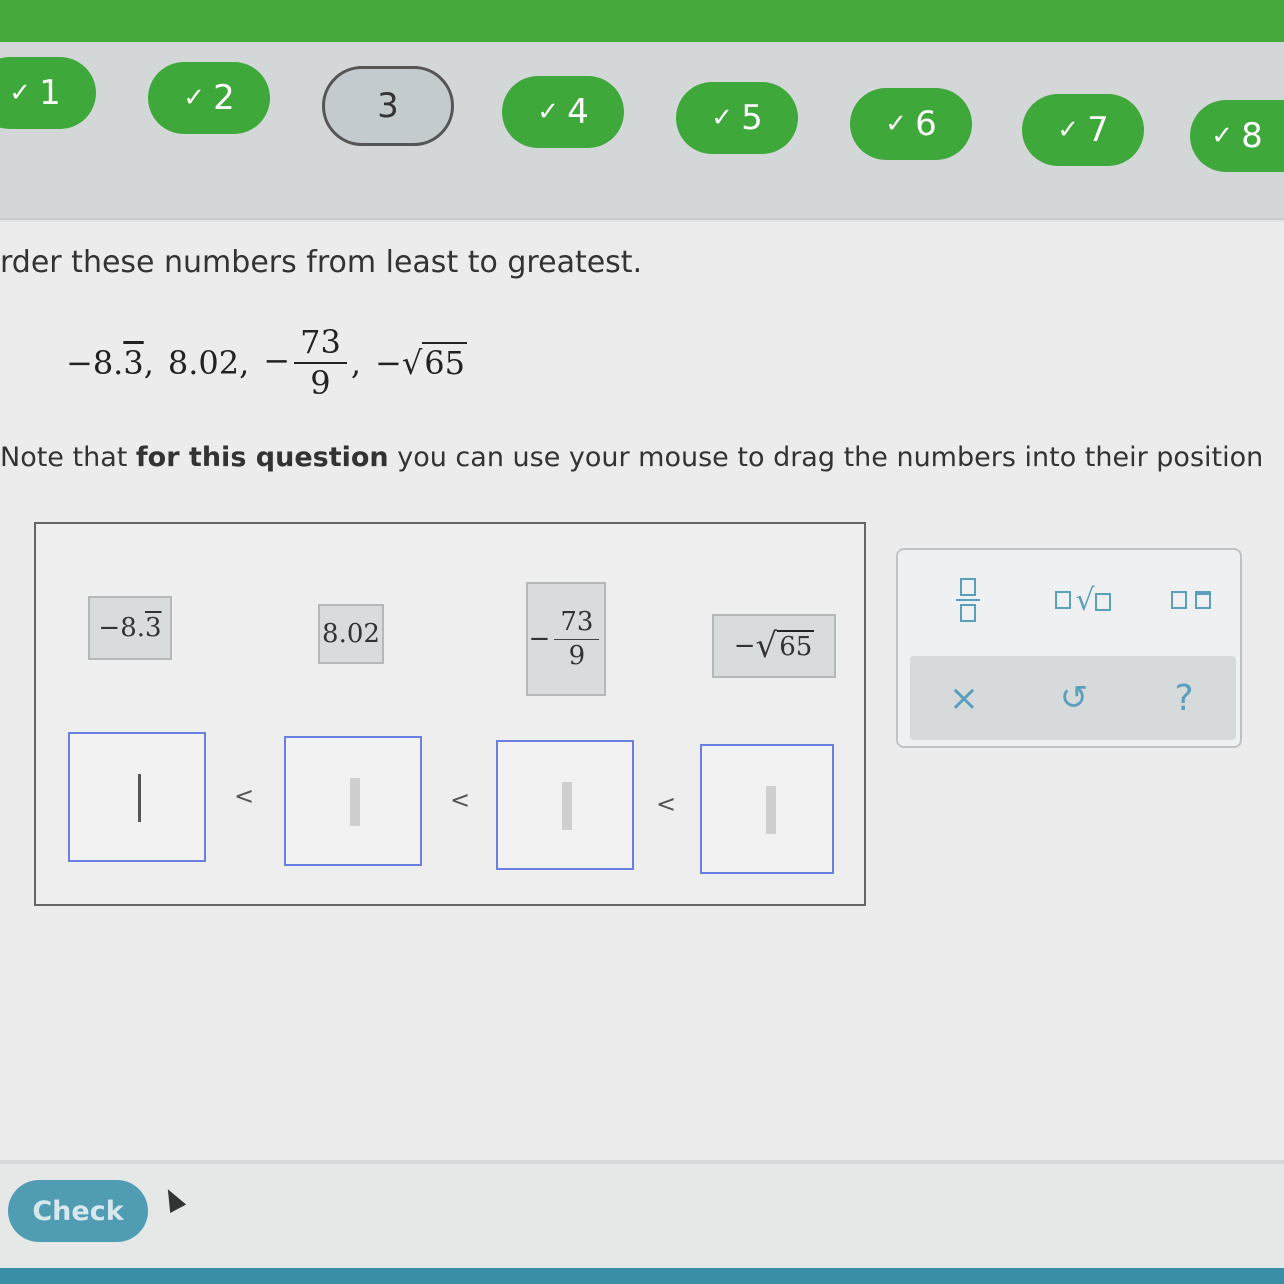 The image size is (1284, 1284). I want to click on nav-question-6: ✓ 6, so click(911, 124).